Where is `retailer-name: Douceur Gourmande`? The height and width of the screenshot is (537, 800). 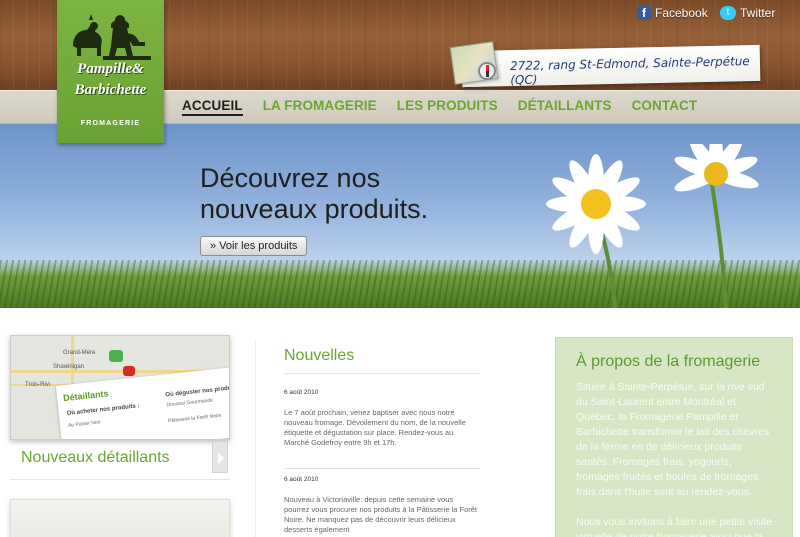 retailer-name: Douceur Gourmande is located at coordinates (190, 403).